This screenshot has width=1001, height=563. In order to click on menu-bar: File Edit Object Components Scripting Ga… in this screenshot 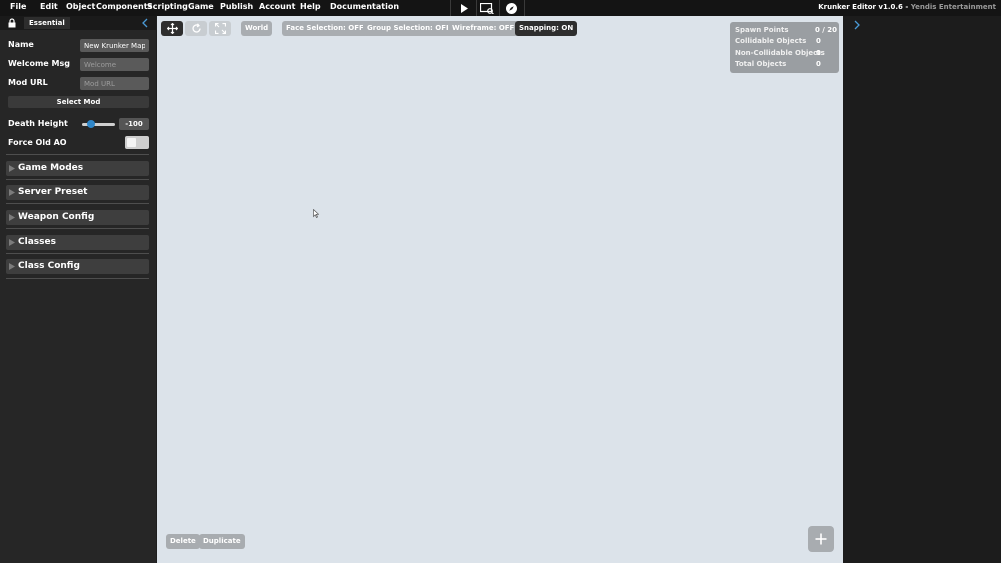, I will do `click(500, 8)`.